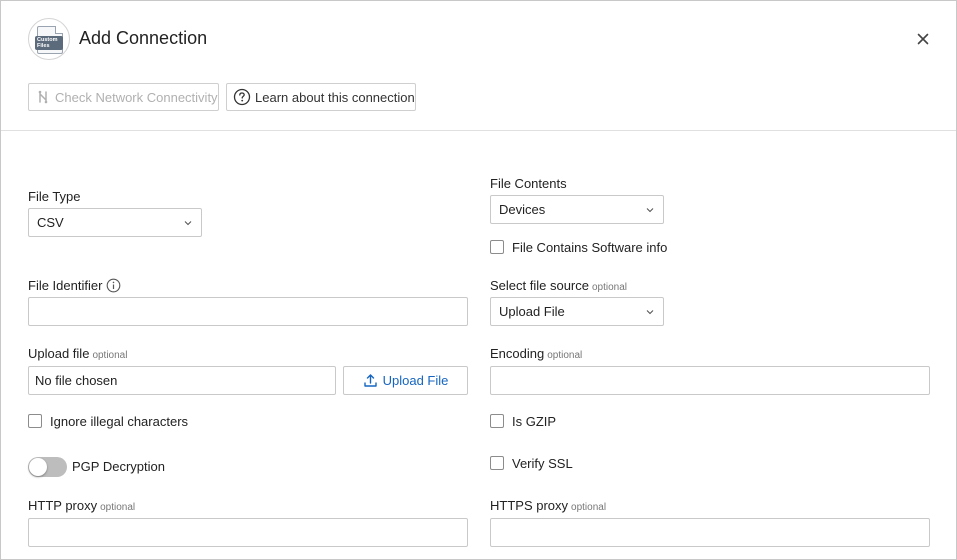 The height and width of the screenshot is (560, 957). What do you see at coordinates (542, 463) in the screenshot?
I see `verify-ssl-label: Verify SSL` at bounding box center [542, 463].